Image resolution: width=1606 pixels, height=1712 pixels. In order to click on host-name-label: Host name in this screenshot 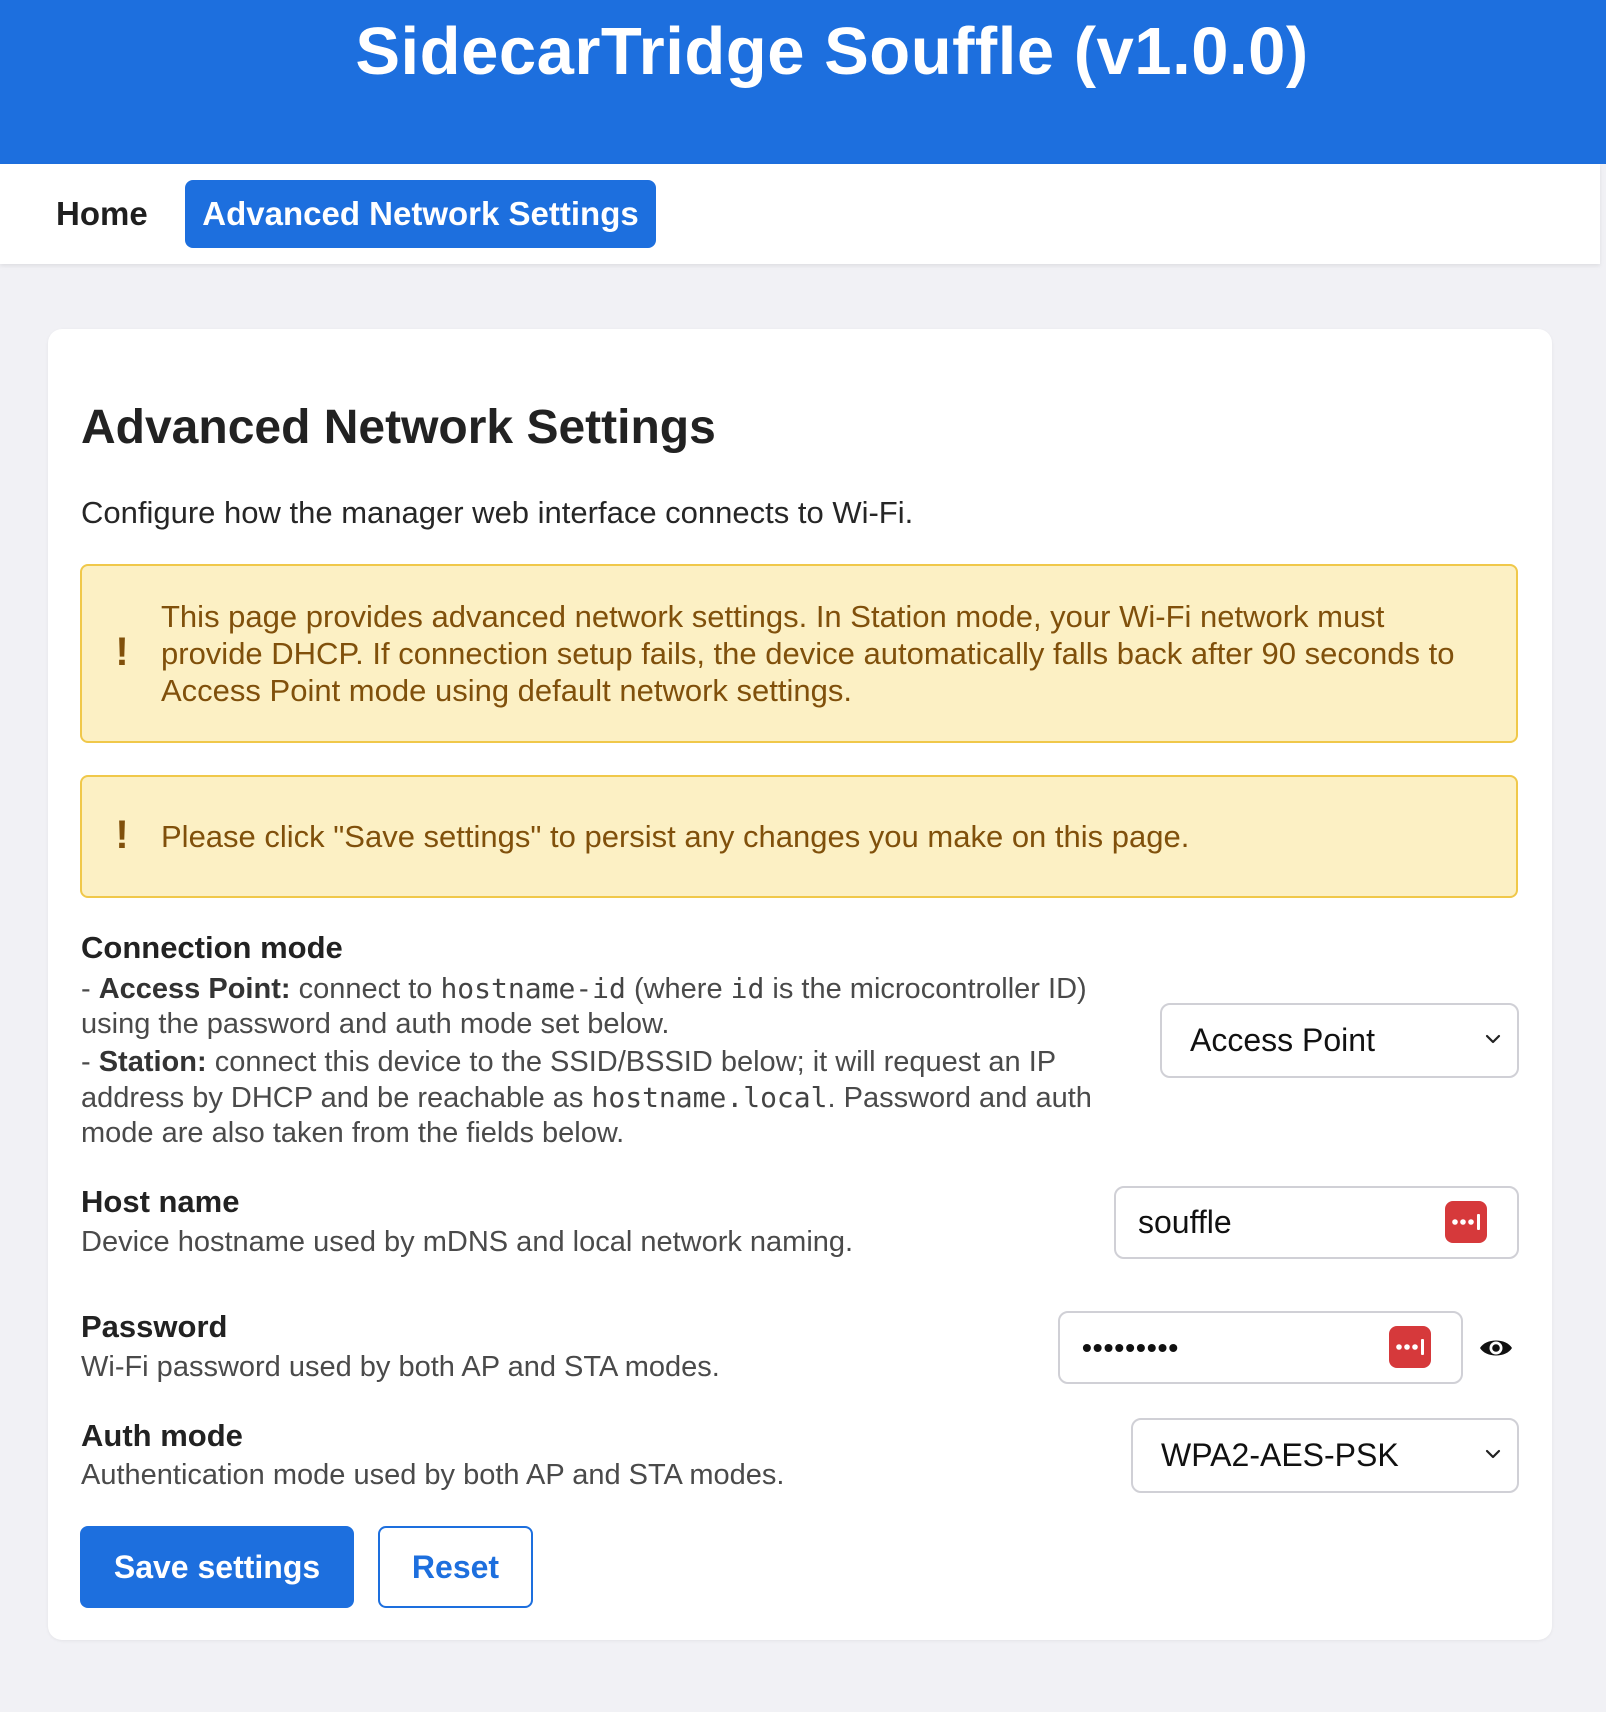, I will do `click(160, 1201)`.